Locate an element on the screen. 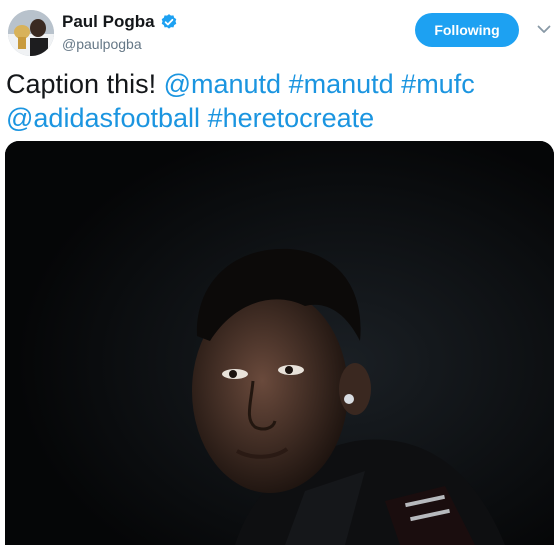 The image size is (560, 545). mention-manutd: @manutd is located at coordinates (222, 84).